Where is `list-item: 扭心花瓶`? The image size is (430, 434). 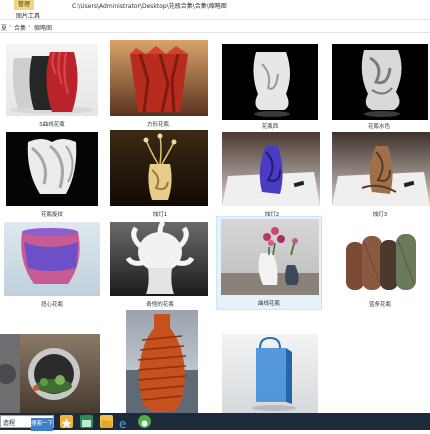
list-item: 扭心花瓶 is located at coordinates (52, 266).